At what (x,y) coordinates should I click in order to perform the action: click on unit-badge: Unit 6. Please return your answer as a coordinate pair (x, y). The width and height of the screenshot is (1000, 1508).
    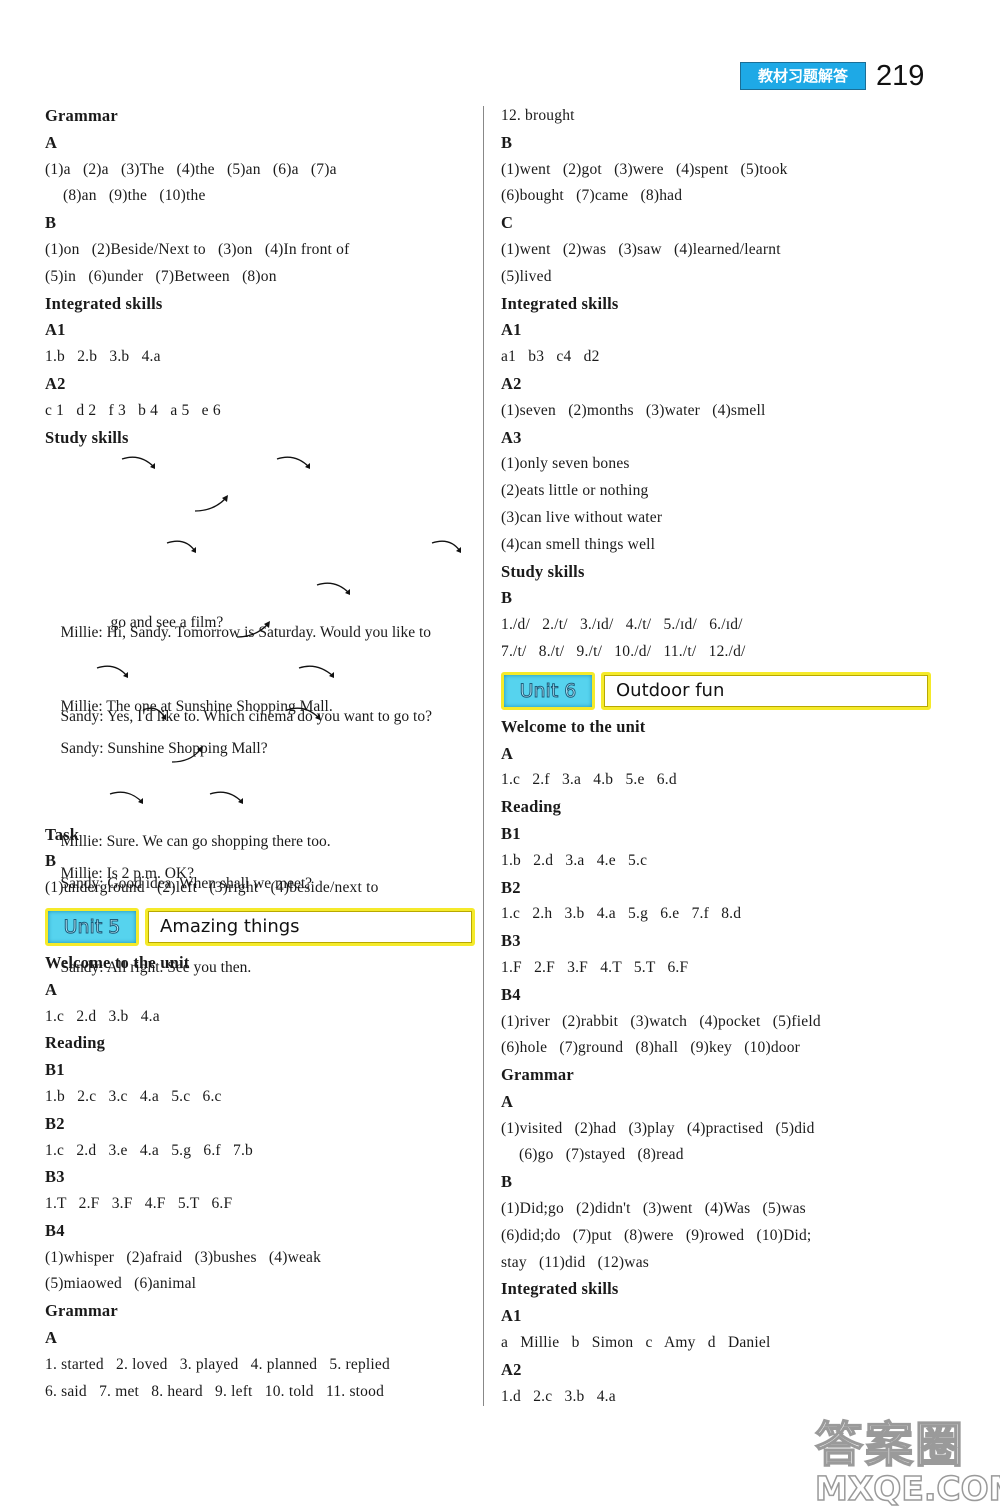
    Looking at the image, I should click on (548, 690).